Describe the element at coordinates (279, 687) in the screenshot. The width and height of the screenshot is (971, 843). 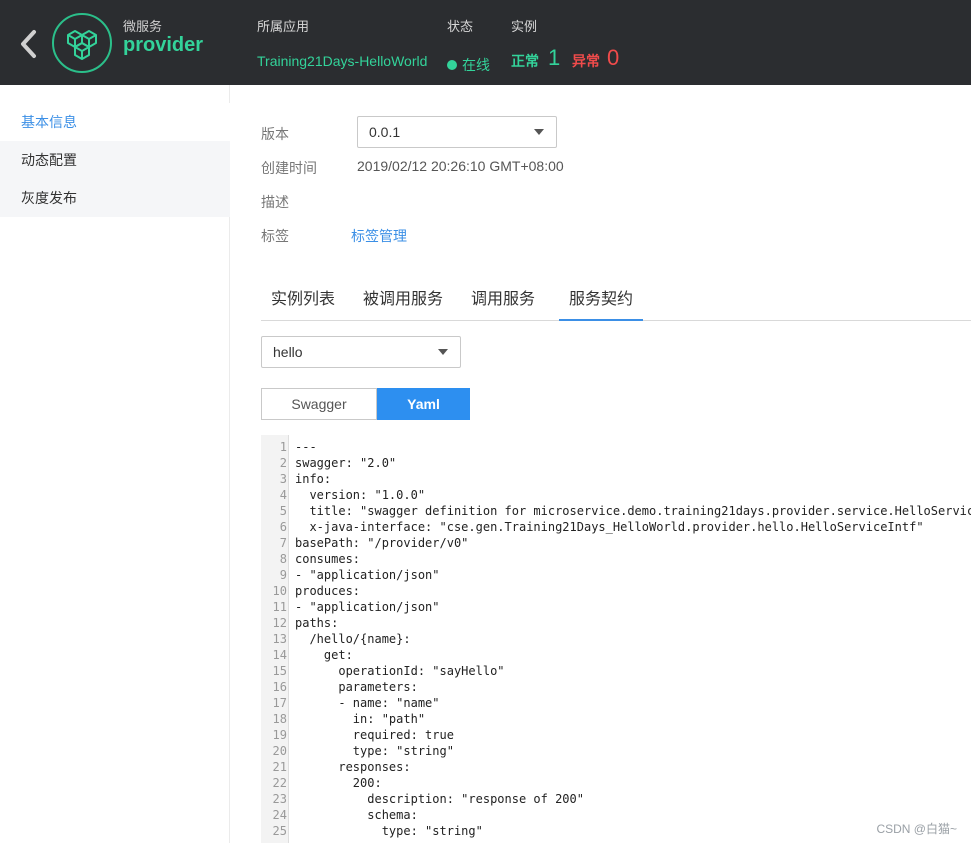
I see `line-number: 16` at that location.